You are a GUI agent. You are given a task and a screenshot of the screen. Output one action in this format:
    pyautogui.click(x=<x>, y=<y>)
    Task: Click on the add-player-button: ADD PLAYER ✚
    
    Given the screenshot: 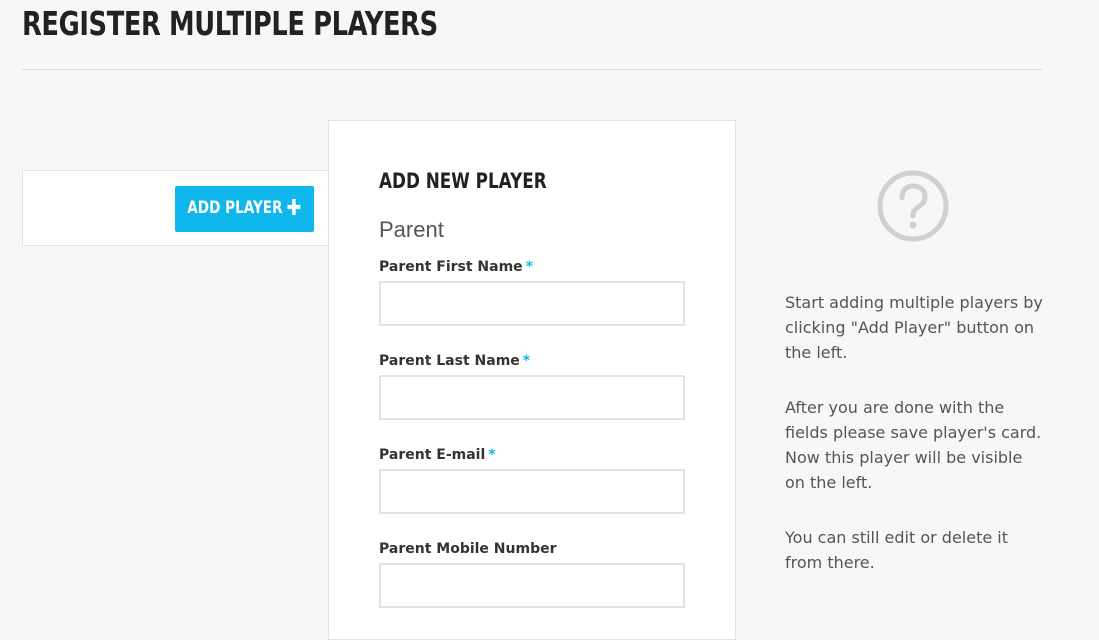 What is the action you would take?
    pyautogui.click(x=244, y=209)
    